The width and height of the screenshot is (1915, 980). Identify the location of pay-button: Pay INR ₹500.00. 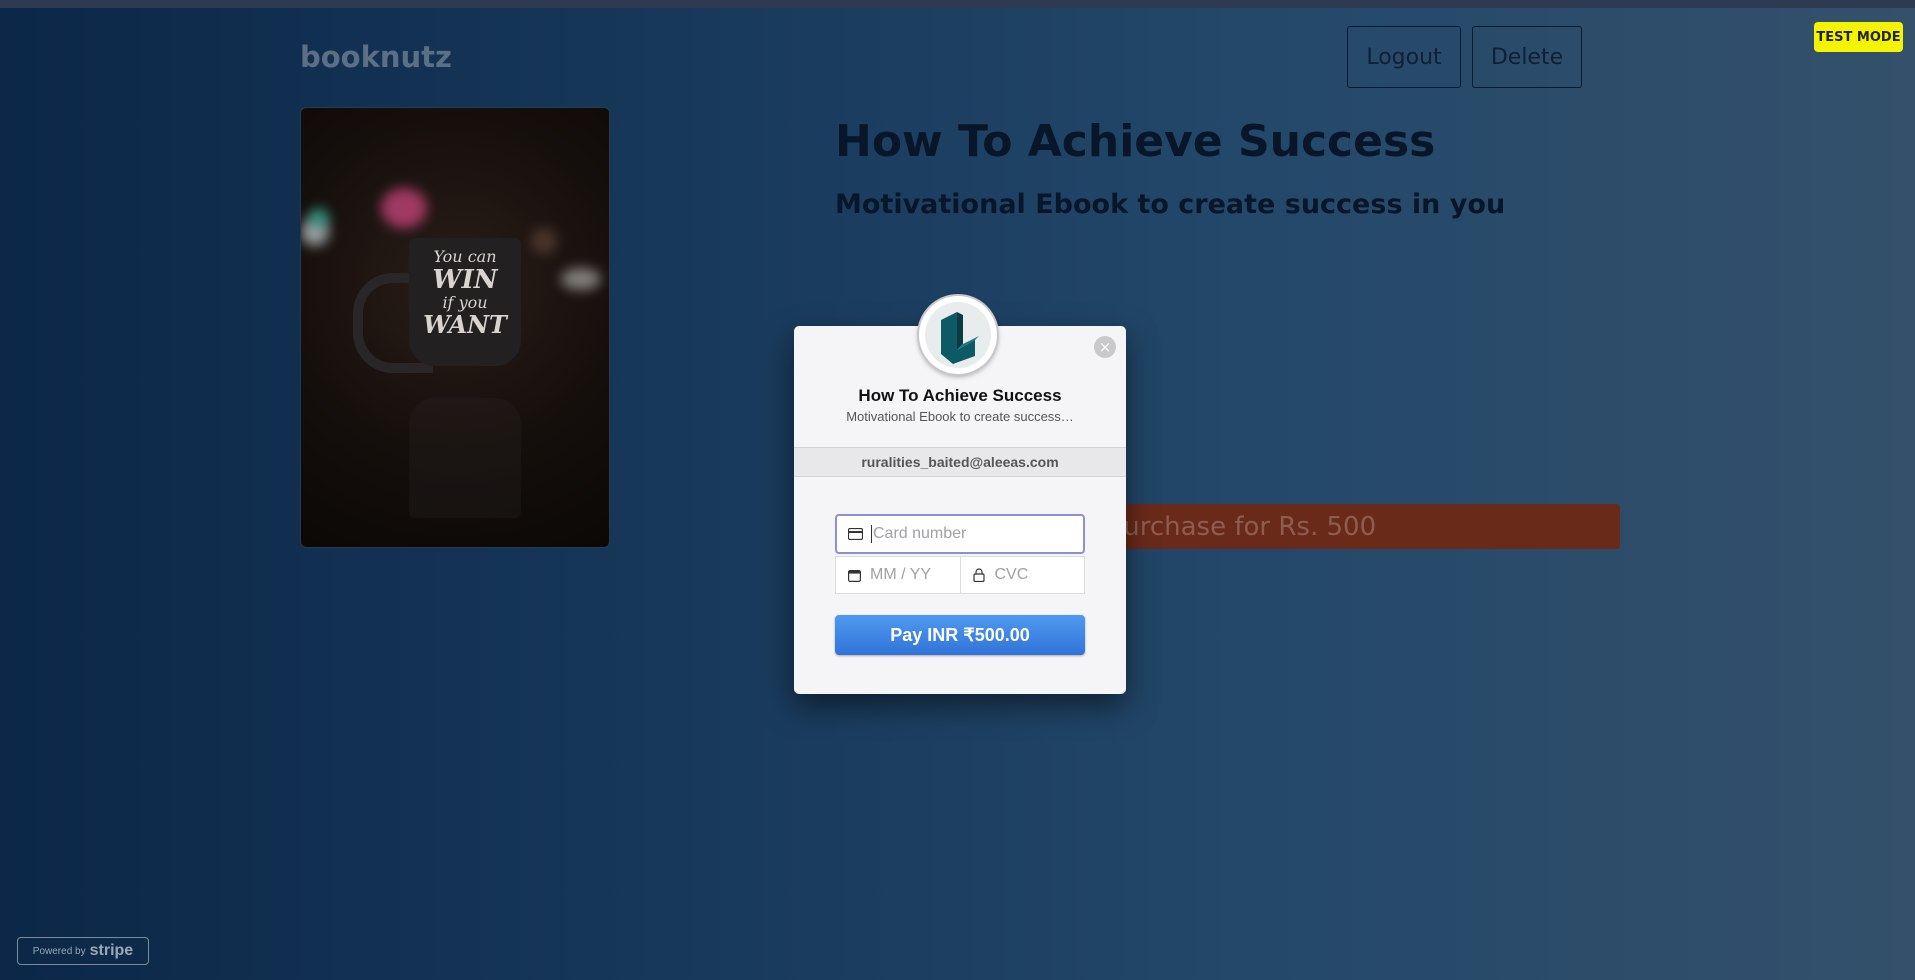
(960, 635).